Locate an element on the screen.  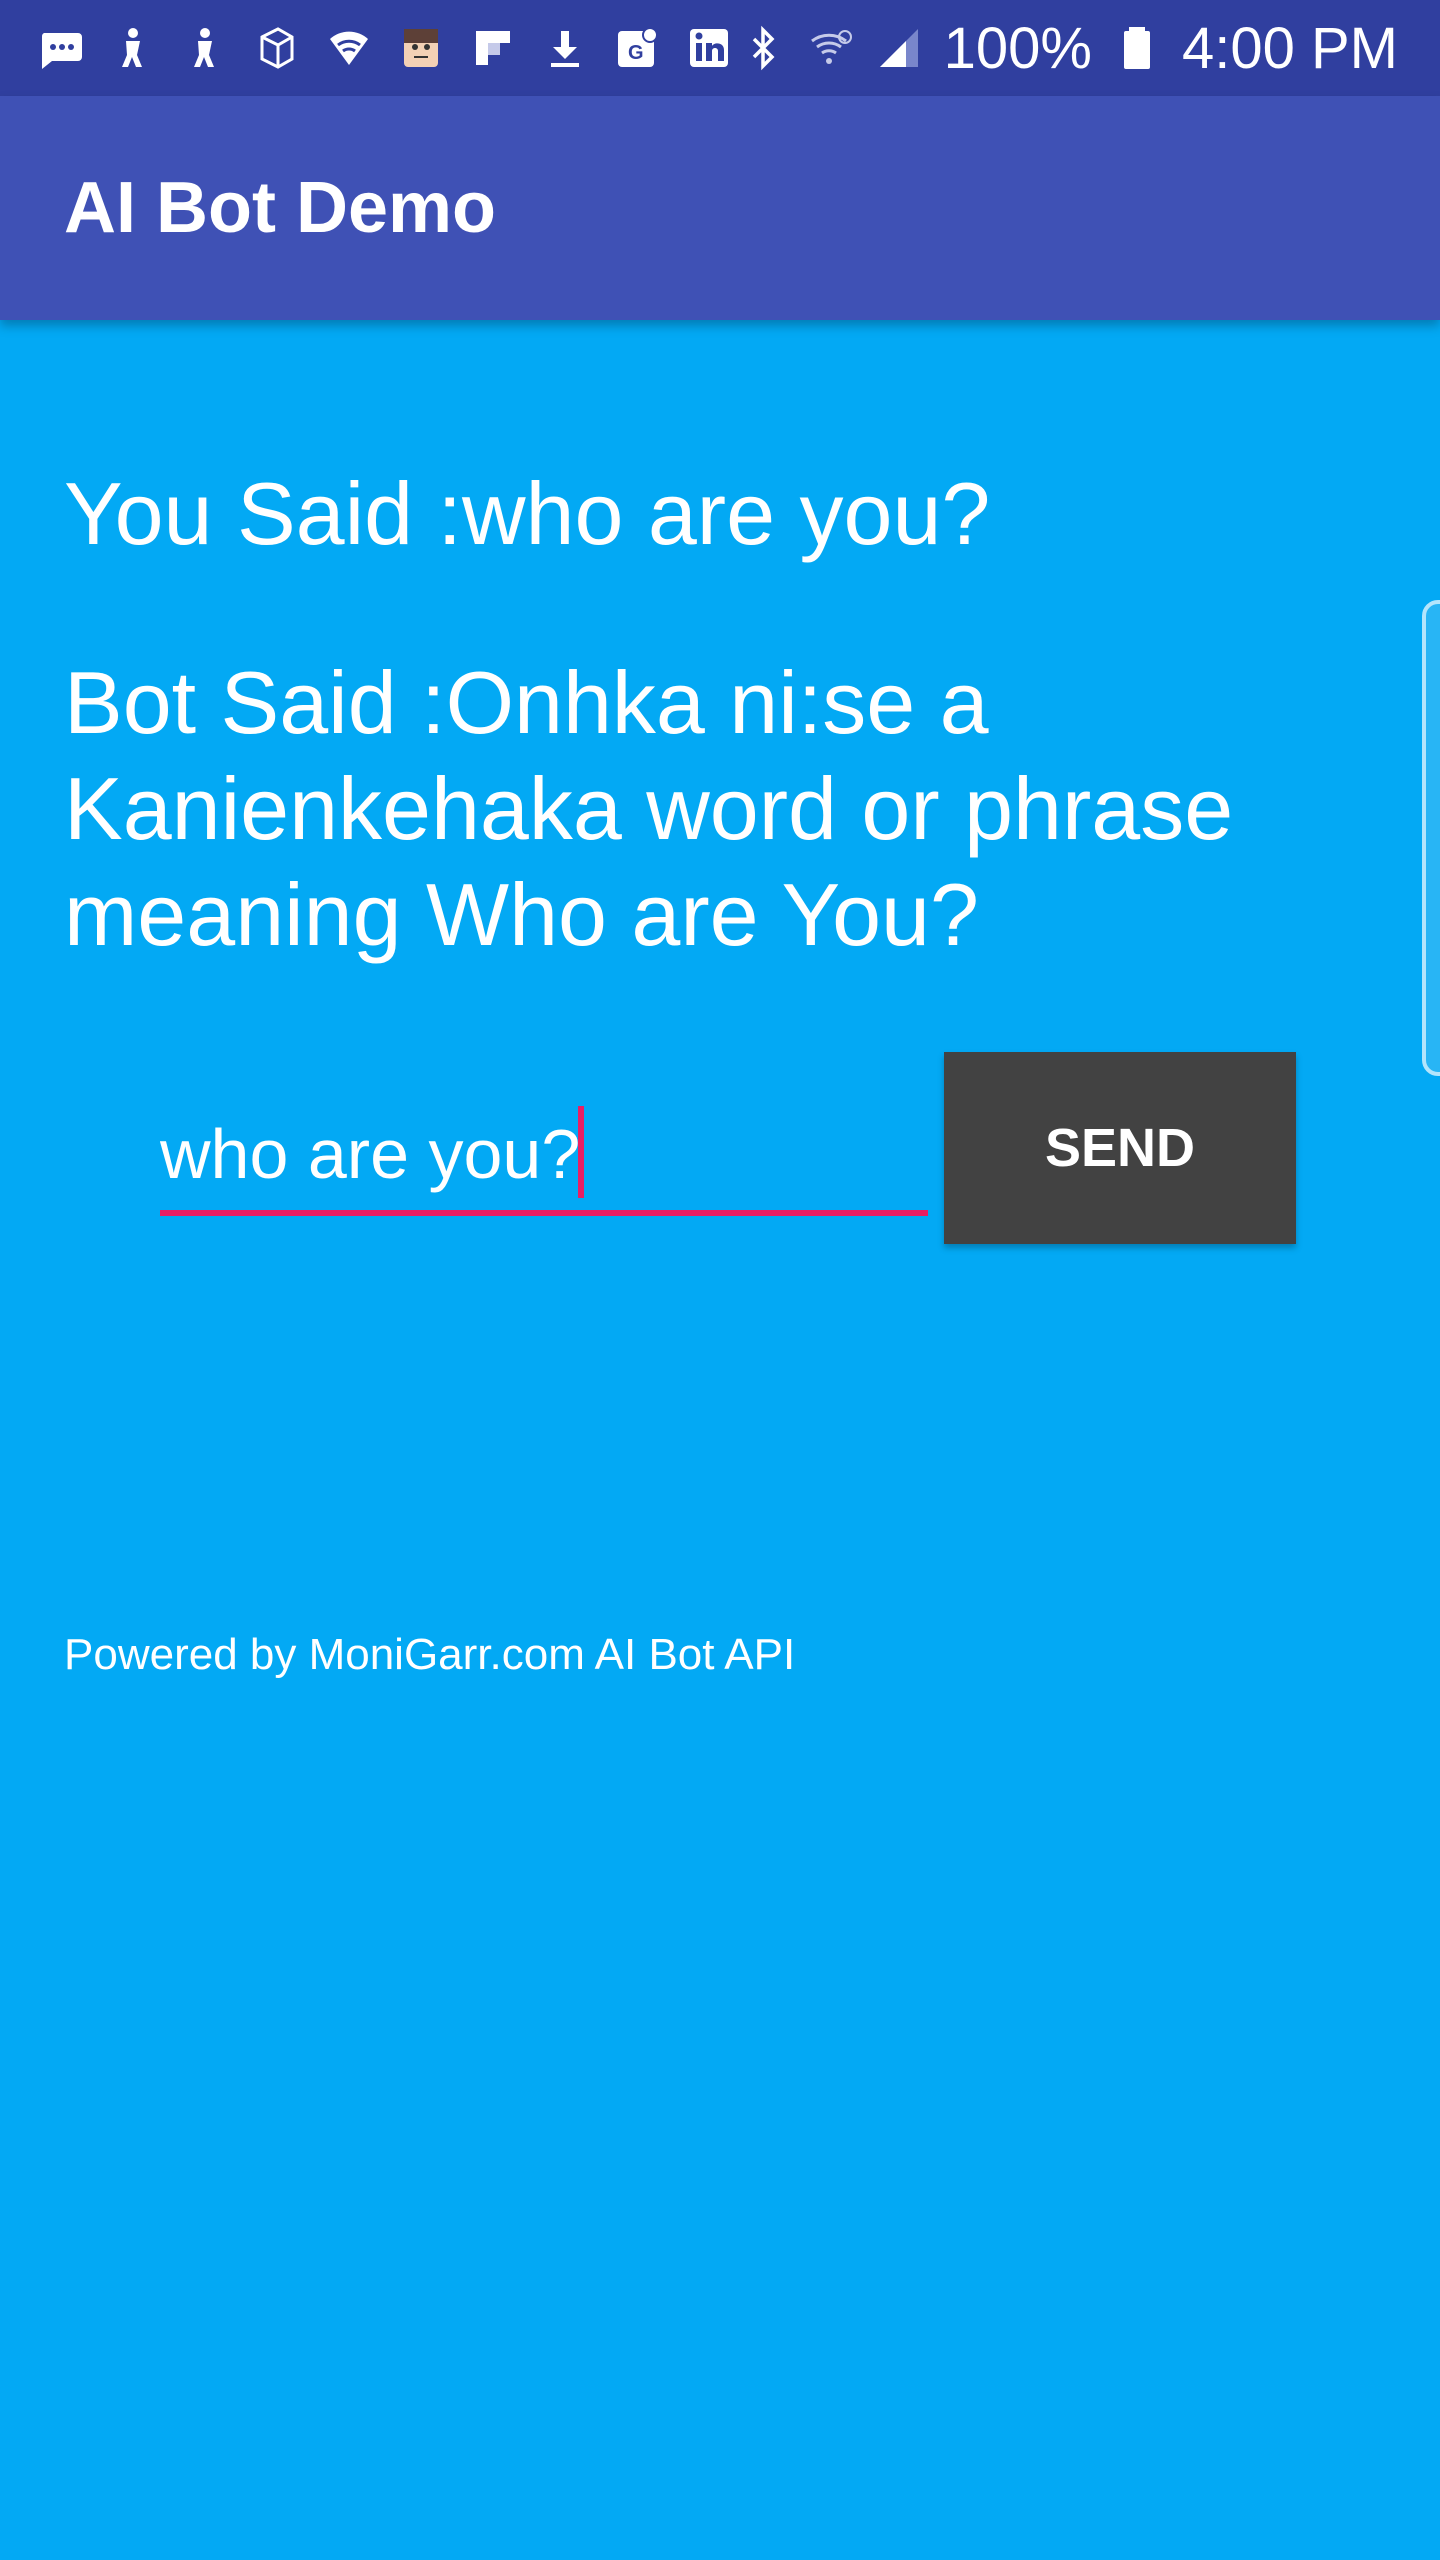
system-indicators: 100% 4:00 PM is located at coordinates (1090, 48).